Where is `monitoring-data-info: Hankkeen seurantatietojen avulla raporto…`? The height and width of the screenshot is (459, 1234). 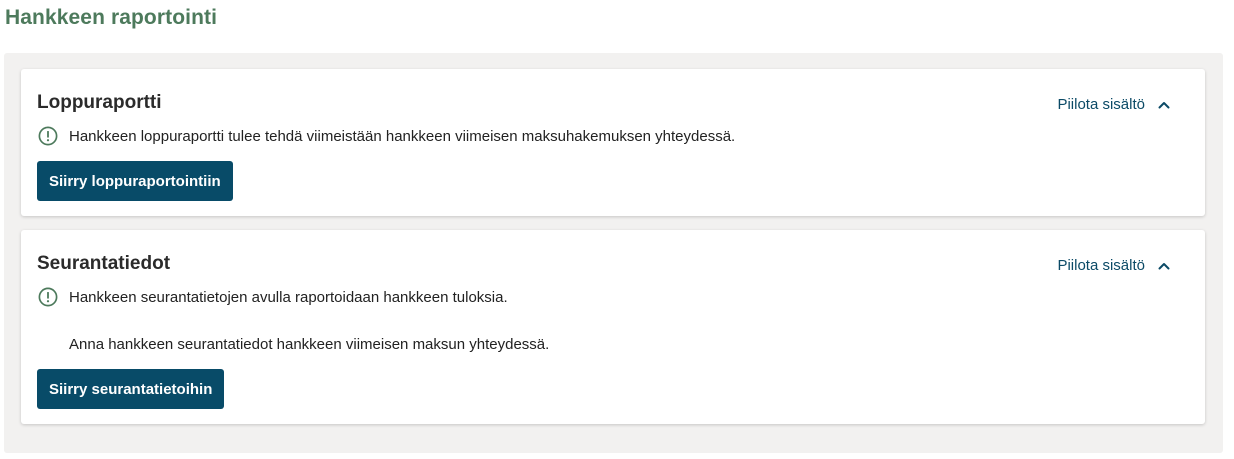
monitoring-data-info: Hankkeen seurantatietojen avulla raporto… is located at coordinates (273, 297).